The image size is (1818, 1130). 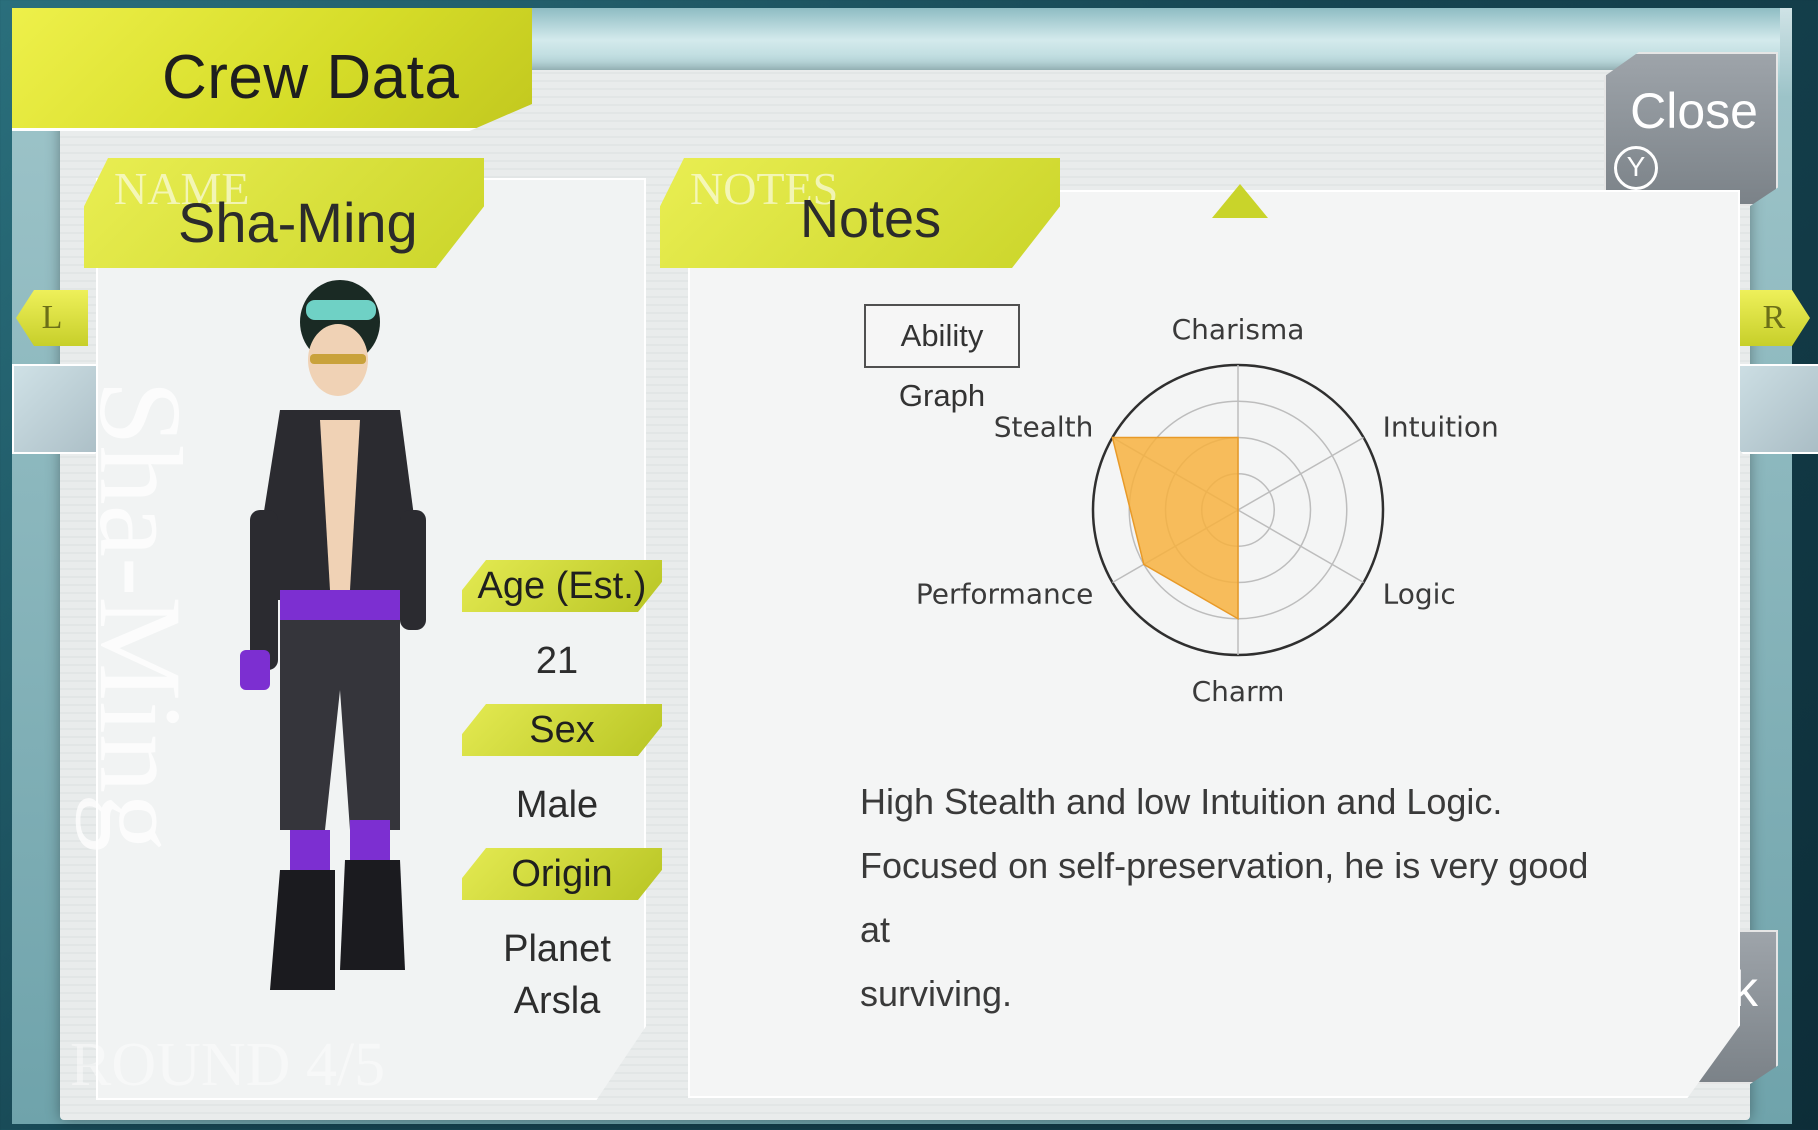 I want to click on close-button-label: Close, so click(x=1694, y=111).